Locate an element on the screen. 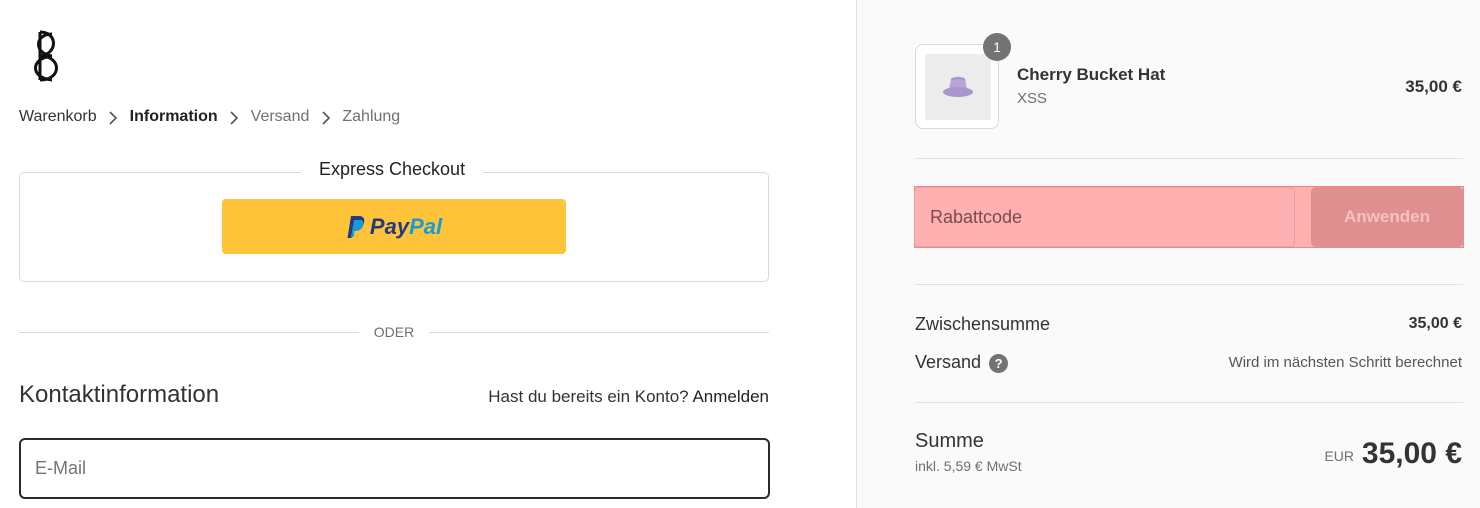 Image resolution: width=1480 pixels, height=508 pixels. divider-line-right is located at coordinates (599, 332).